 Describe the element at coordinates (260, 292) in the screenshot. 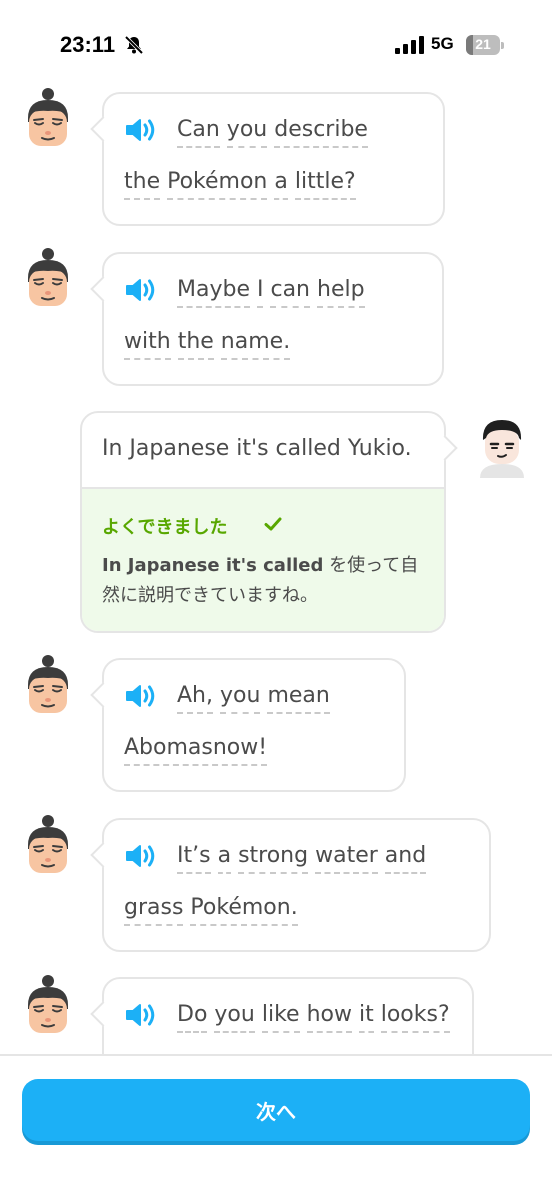

I see `word: I` at that location.